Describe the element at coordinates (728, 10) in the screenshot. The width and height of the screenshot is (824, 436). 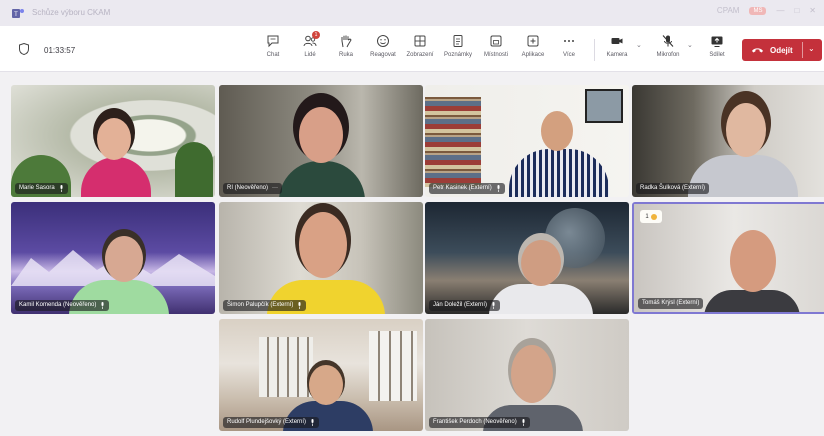
I see `org-label: CPAM` at that location.